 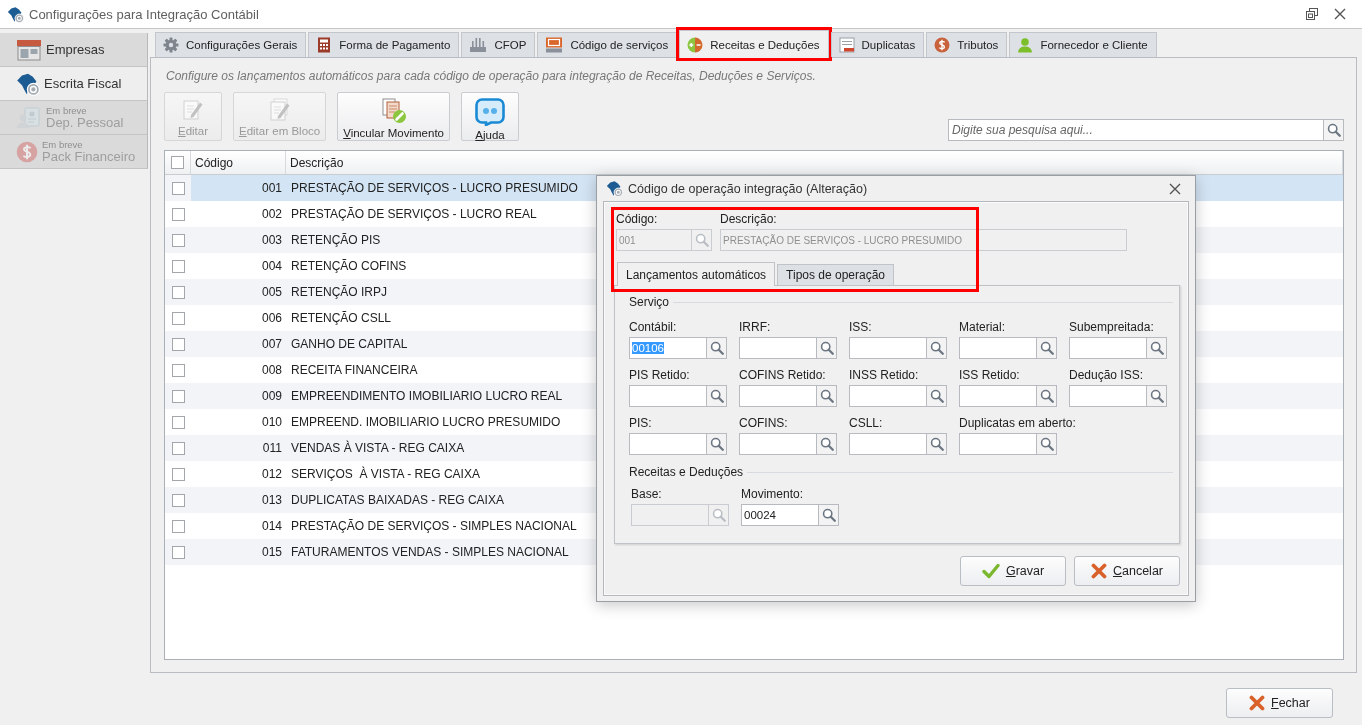 I want to click on tab: CFOP, so click(x=498, y=44).